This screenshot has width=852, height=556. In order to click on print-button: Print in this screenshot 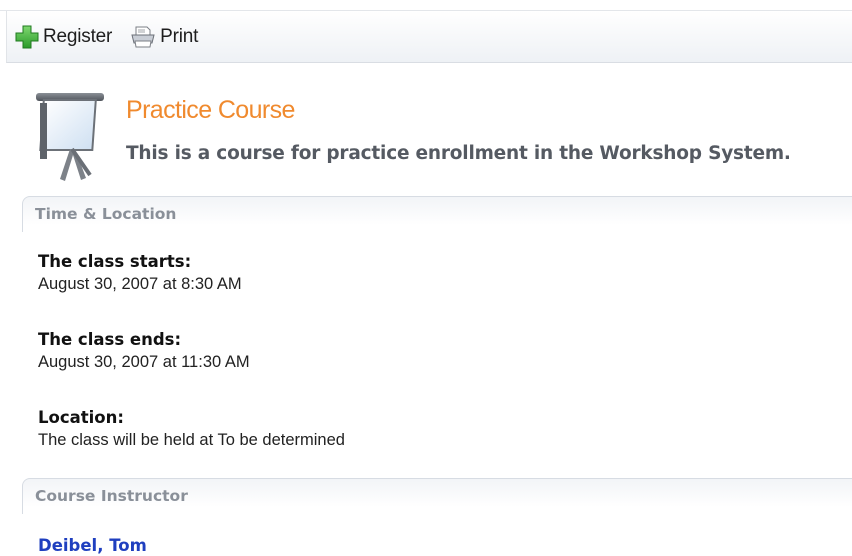, I will do `click(164, 37)`.